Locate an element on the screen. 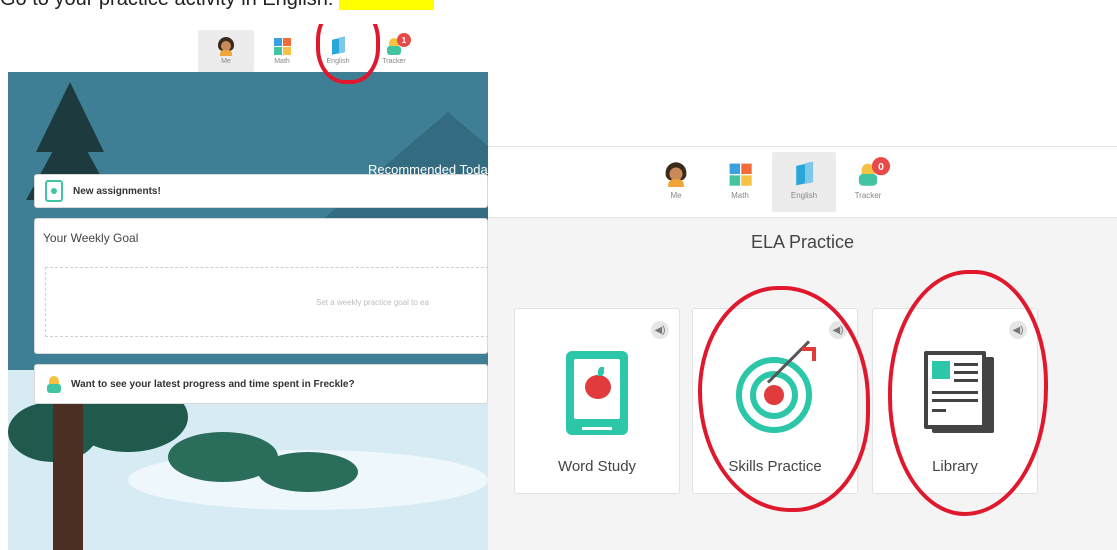 The width and height of the screenshot is (1117, 550). tracker-icon is located at coordinates (53, 384).